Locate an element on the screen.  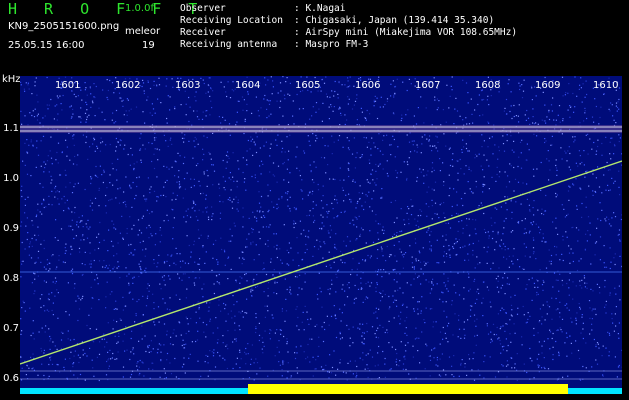
interference-band is located at coordinates (321, 129).